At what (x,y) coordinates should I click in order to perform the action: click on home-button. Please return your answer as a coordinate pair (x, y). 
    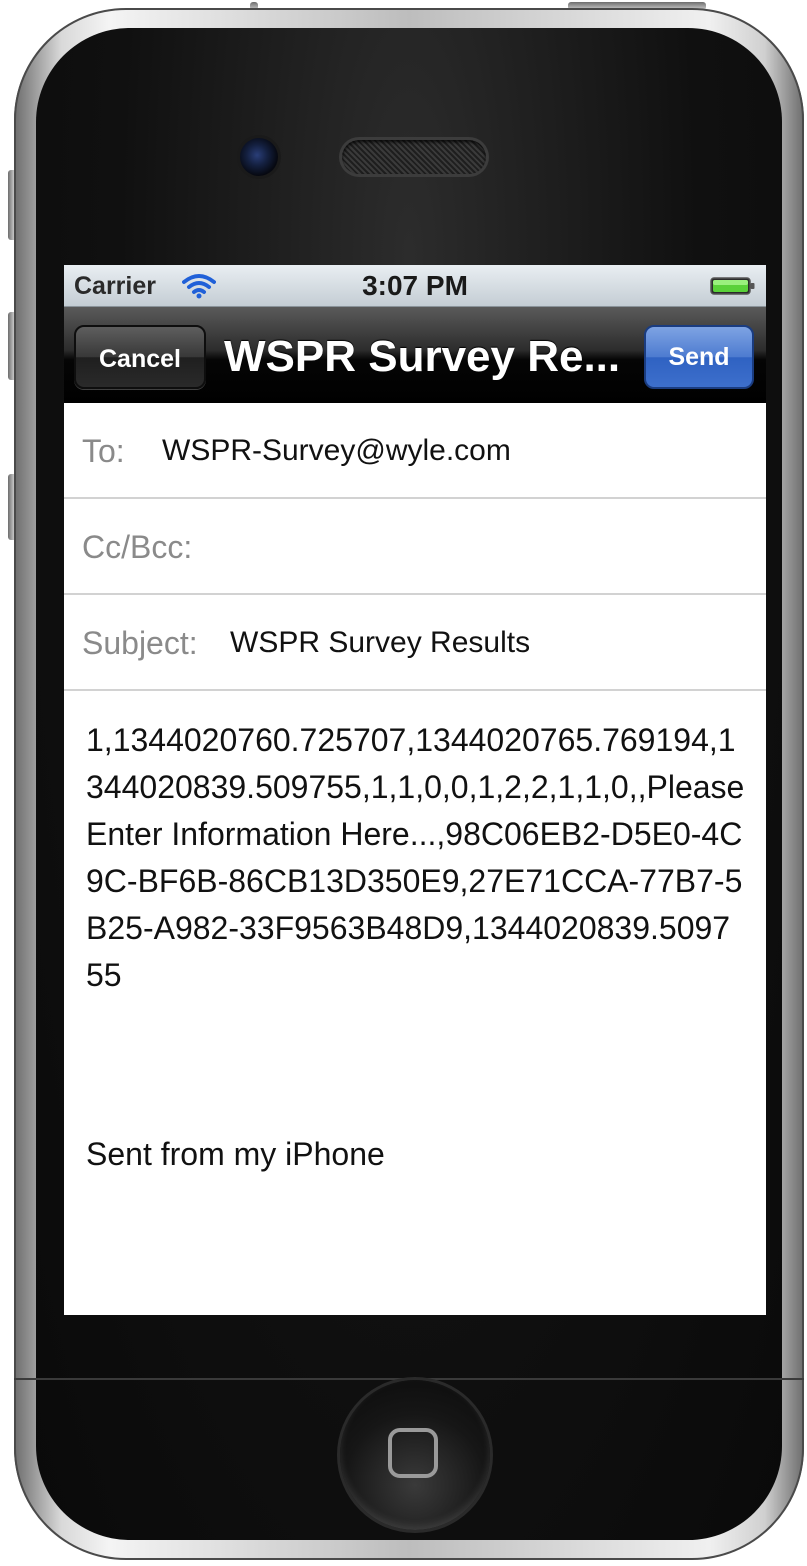
    Looking at the image, I should click on (415, 1455).